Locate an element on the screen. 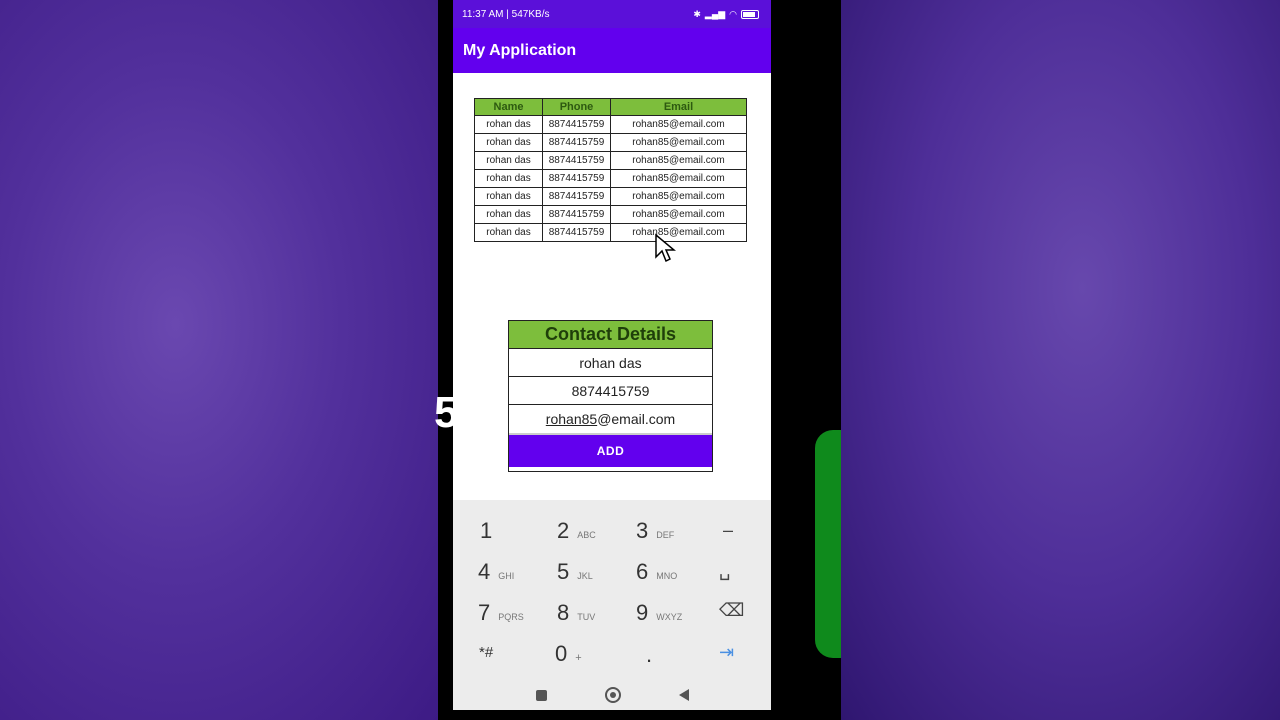  app-title: My Application is located at coordinates (520, 50).